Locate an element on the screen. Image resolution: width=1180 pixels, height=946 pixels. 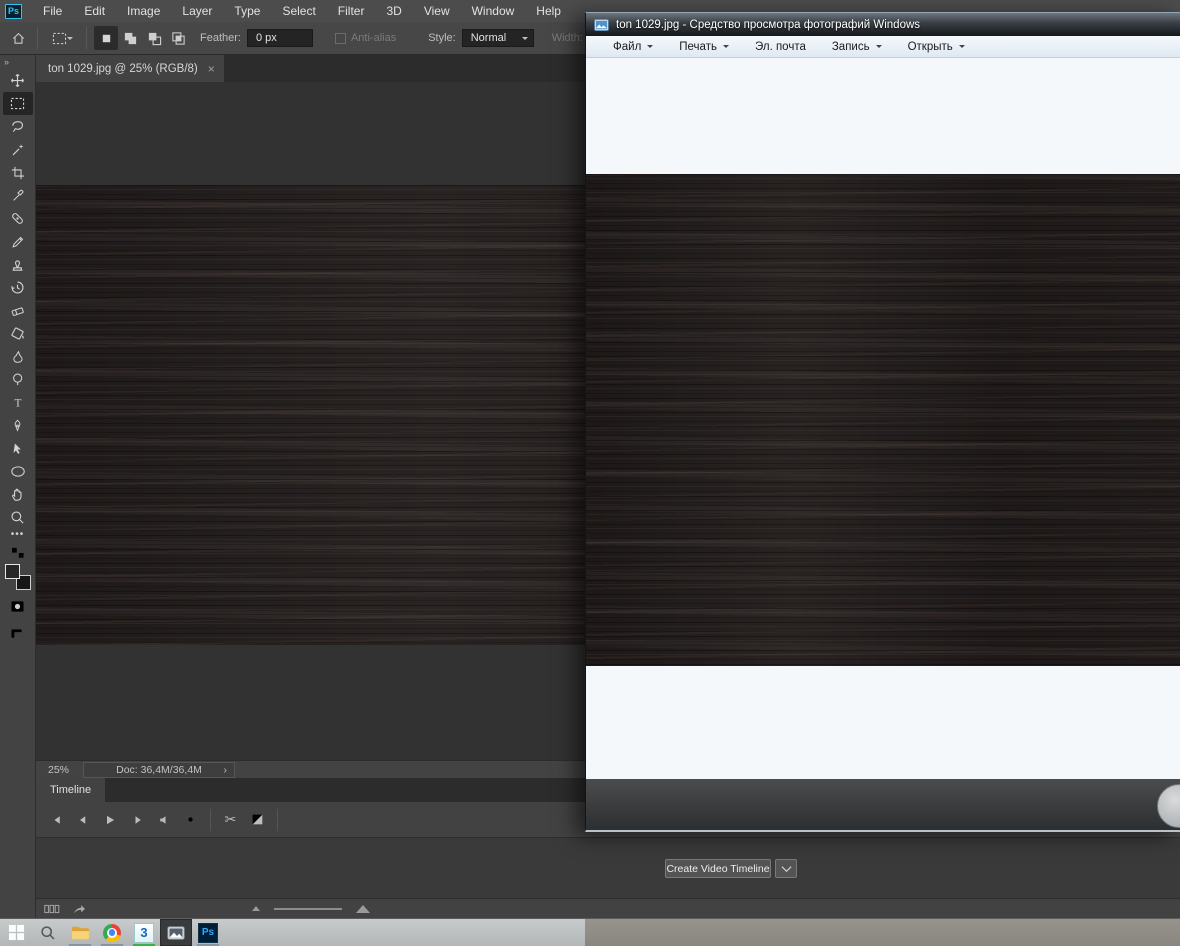
menu-edit: Edit is located at coordinates (94, 11).